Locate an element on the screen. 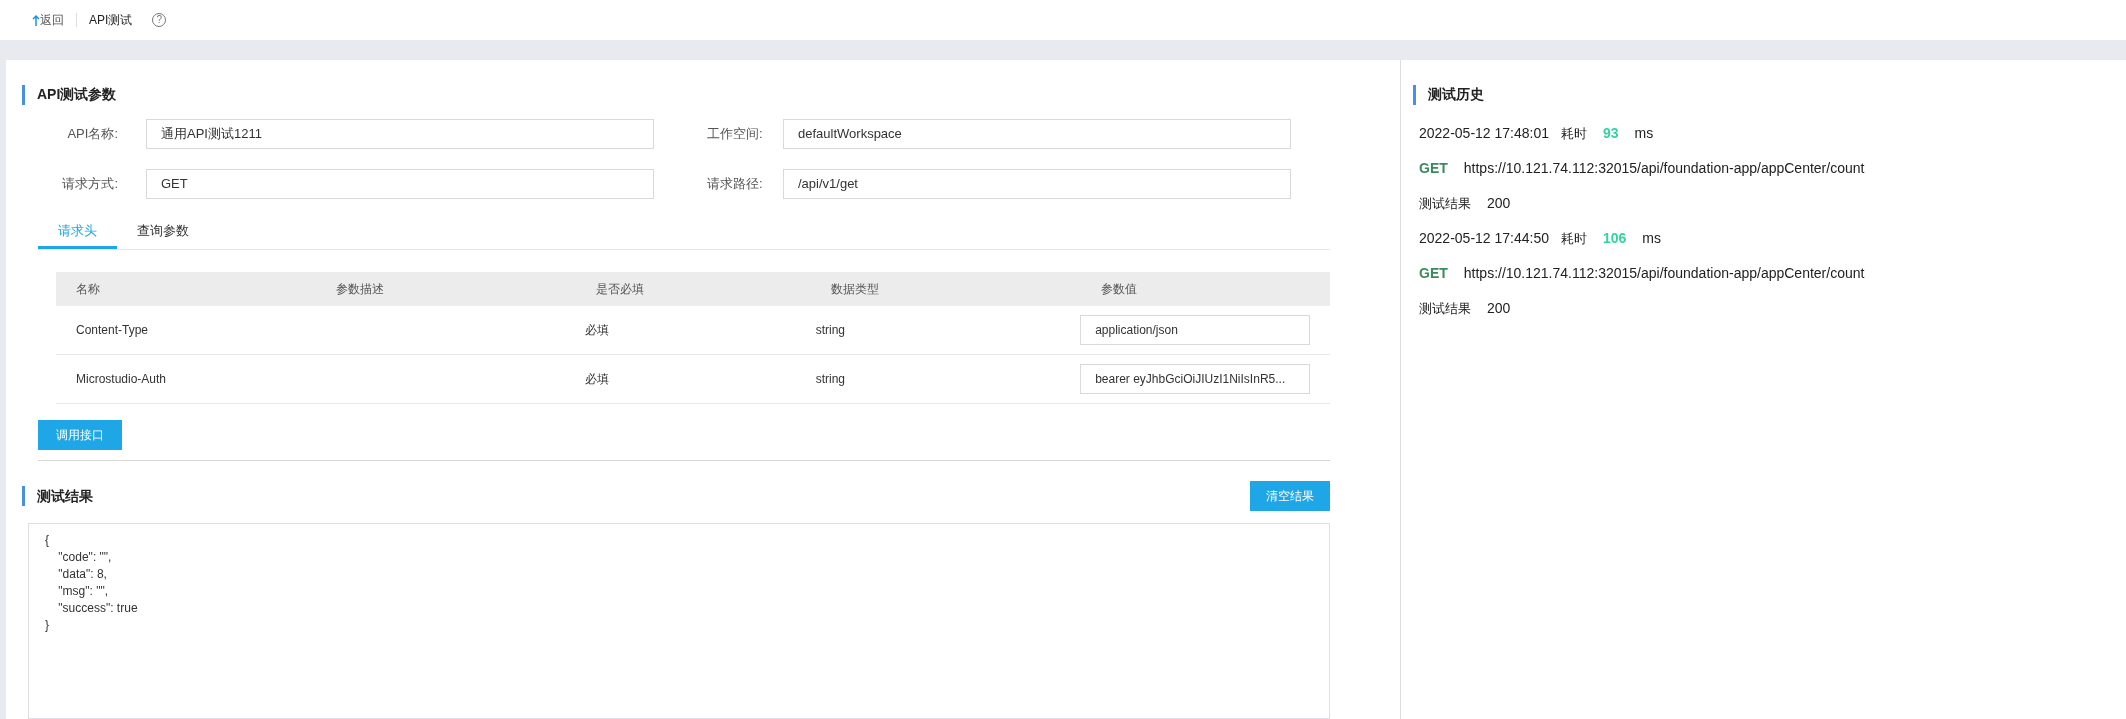 This screenshot has height=719, width=2126. back-link: 返回 is located at coordinates (48, 20).